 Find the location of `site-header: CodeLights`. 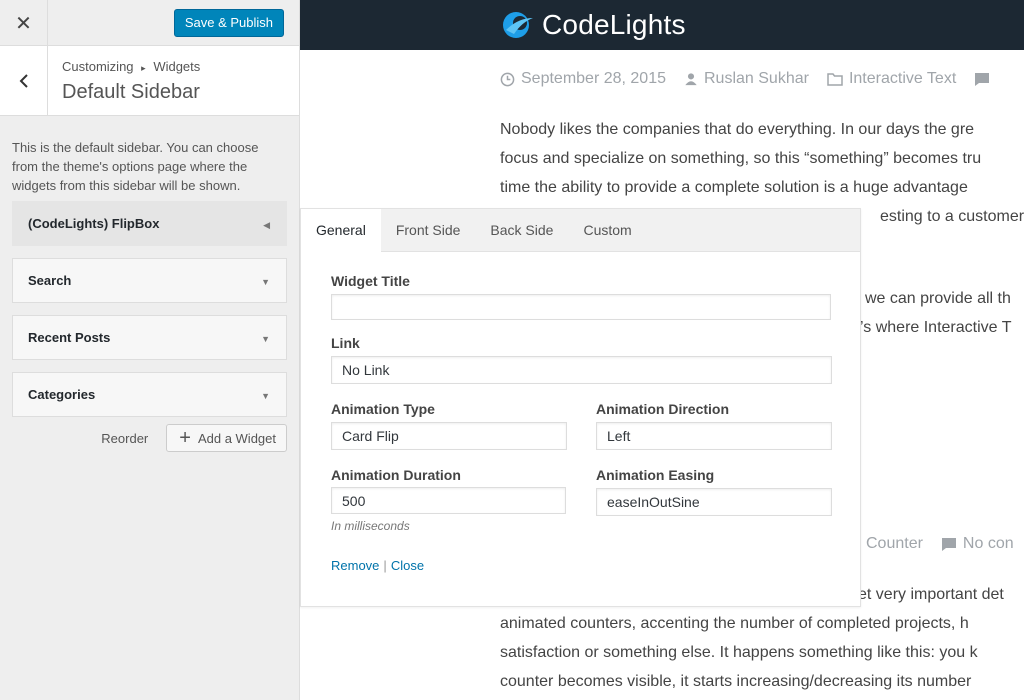

site-header: CodeLights is located at coordinates (662, 25).